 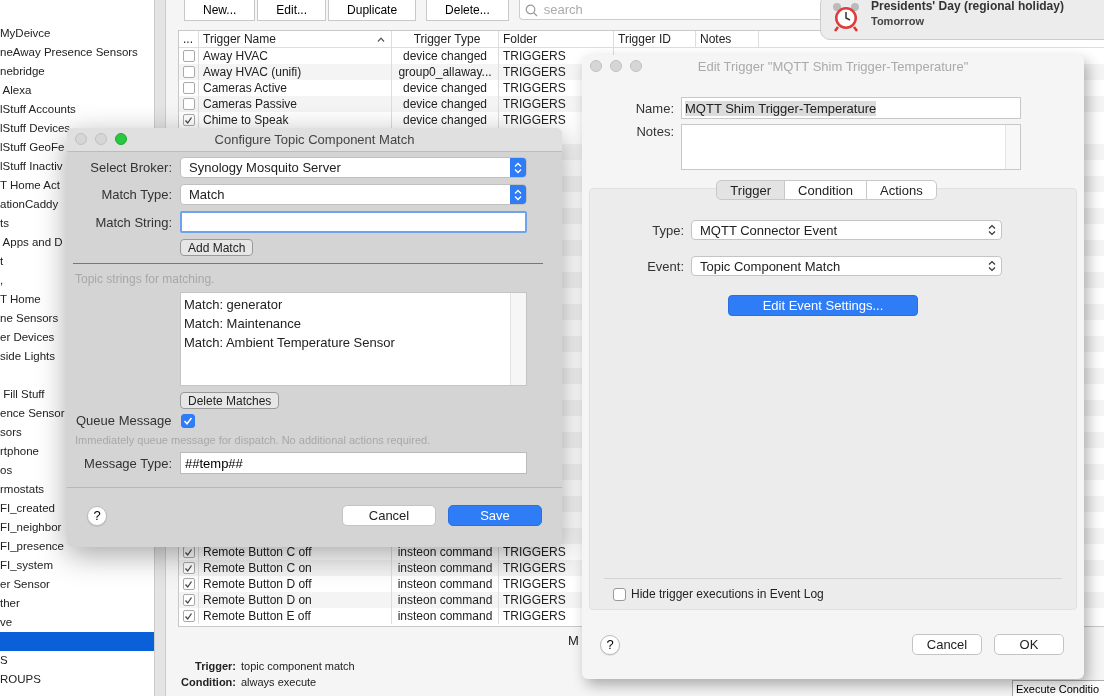 What do you see at coordinates (1058, 688) in the screenshot?
I see `execute-condition-button: Execute Conditio` at bounding box center [1058, 688].